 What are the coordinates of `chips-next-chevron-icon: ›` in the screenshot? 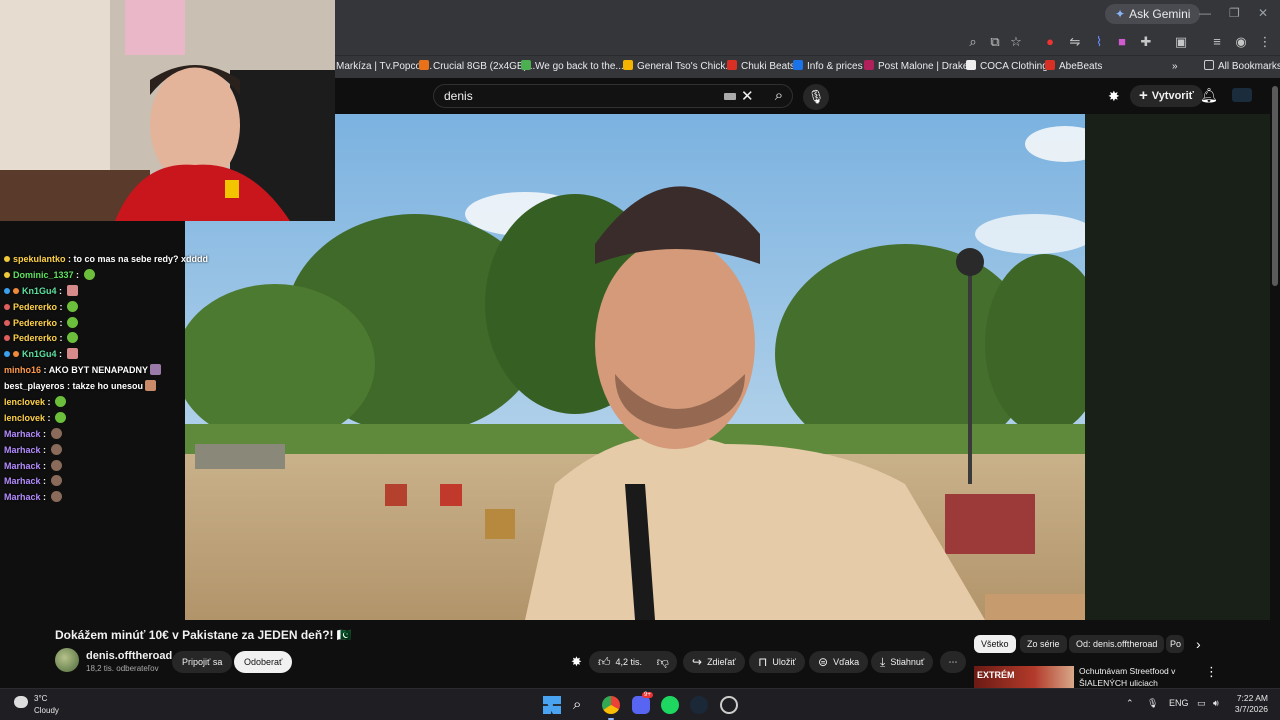 It's located at (1198, 644).